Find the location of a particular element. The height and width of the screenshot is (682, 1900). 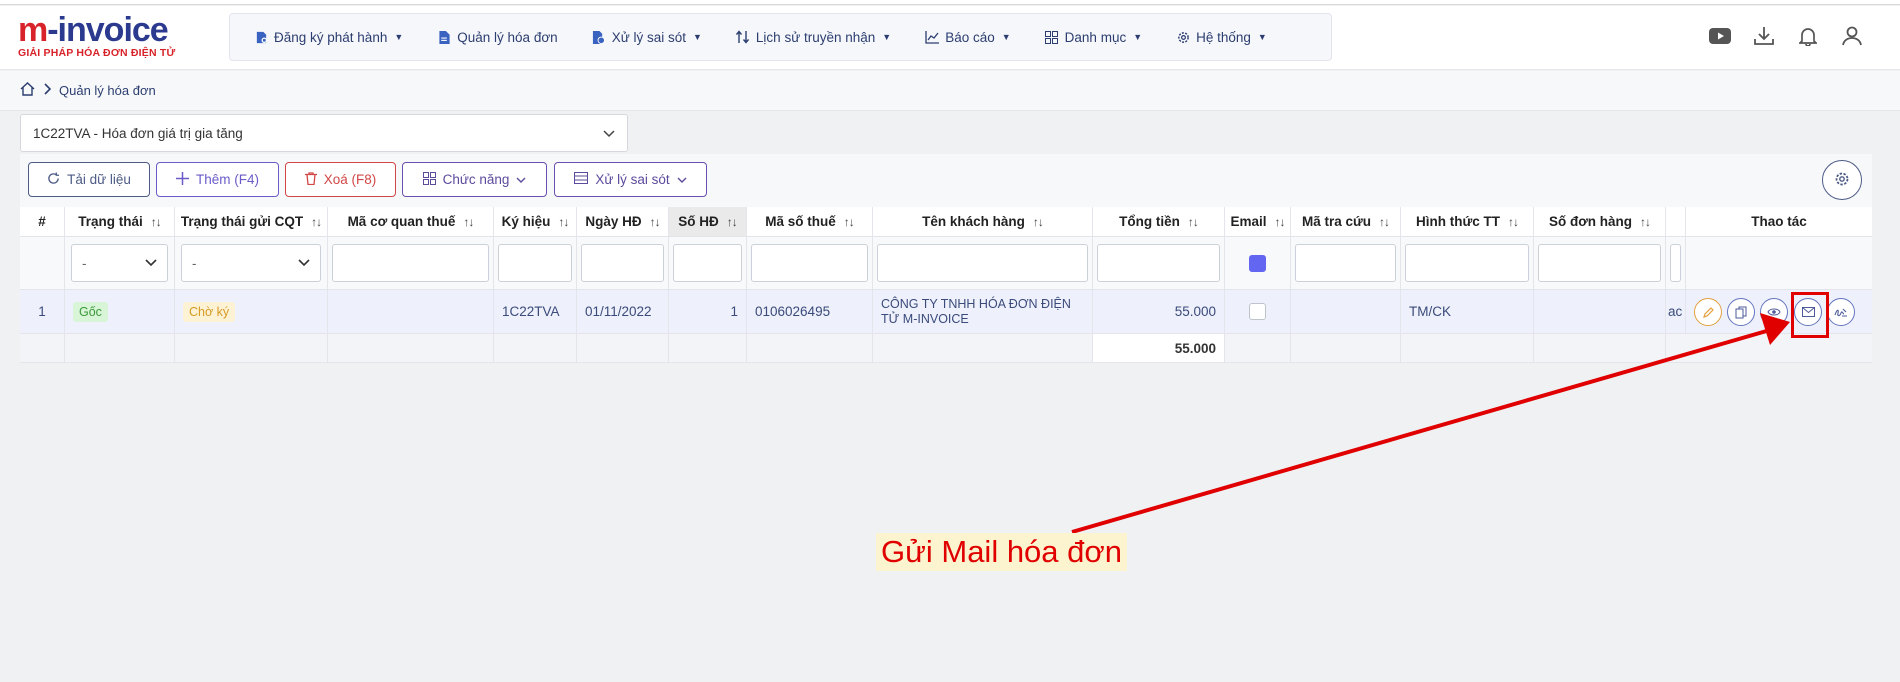

annotation-arrow is located at coordinates (1430, 423).